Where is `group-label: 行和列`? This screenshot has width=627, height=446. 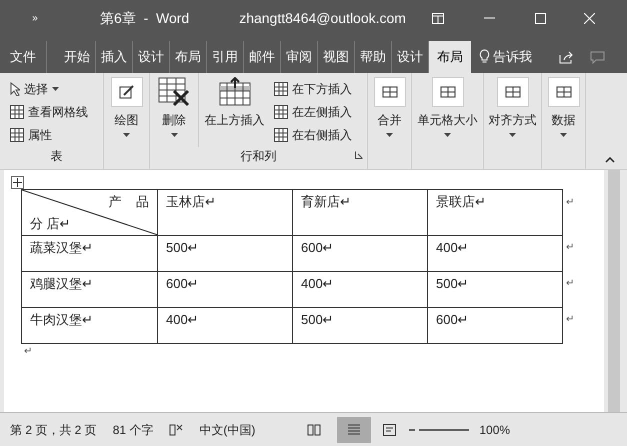 group-label: 行和列 is located at coordinates (258, 156).